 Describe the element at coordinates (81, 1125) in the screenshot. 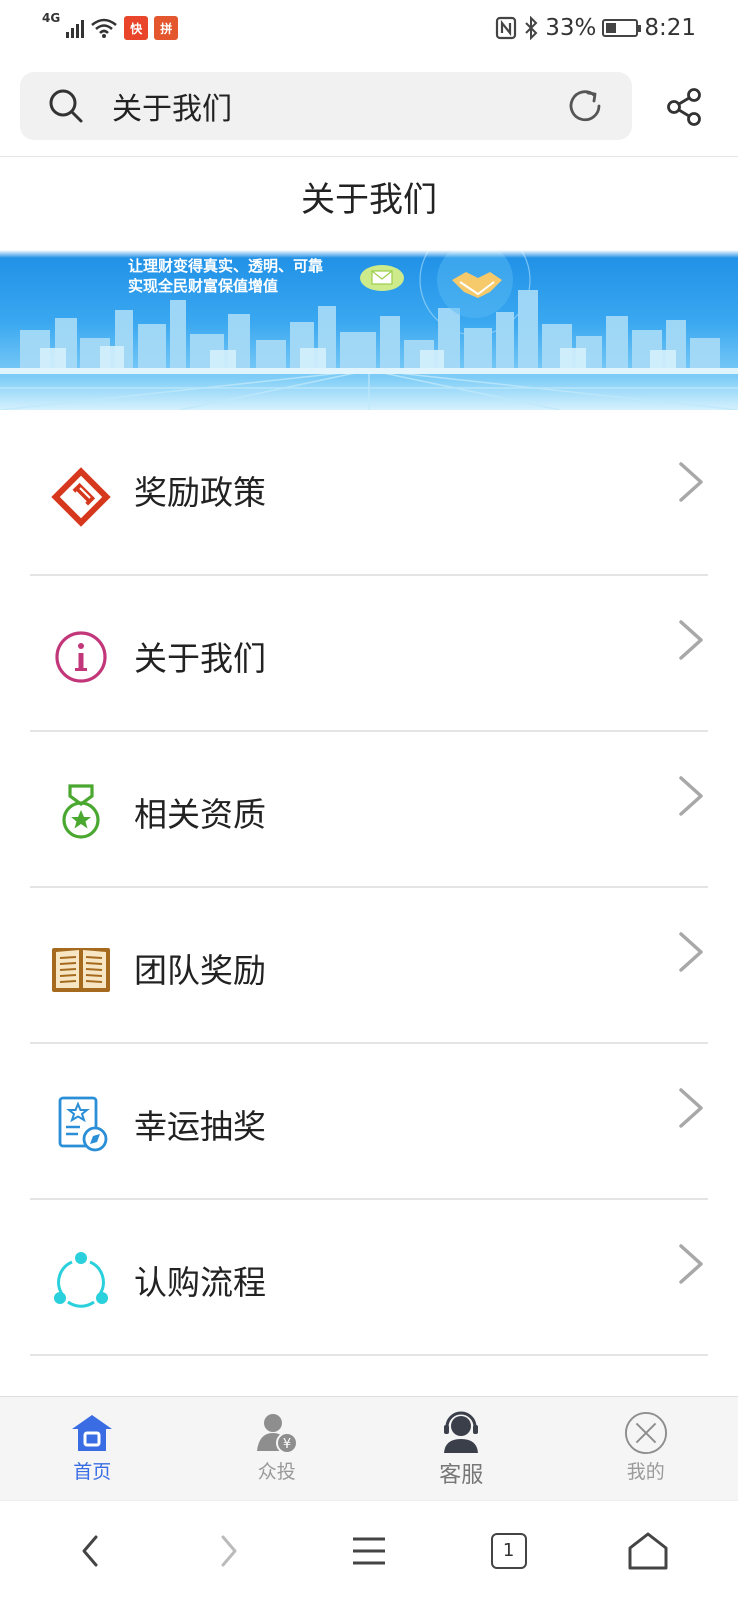

I see `certificate-icon` at that location.